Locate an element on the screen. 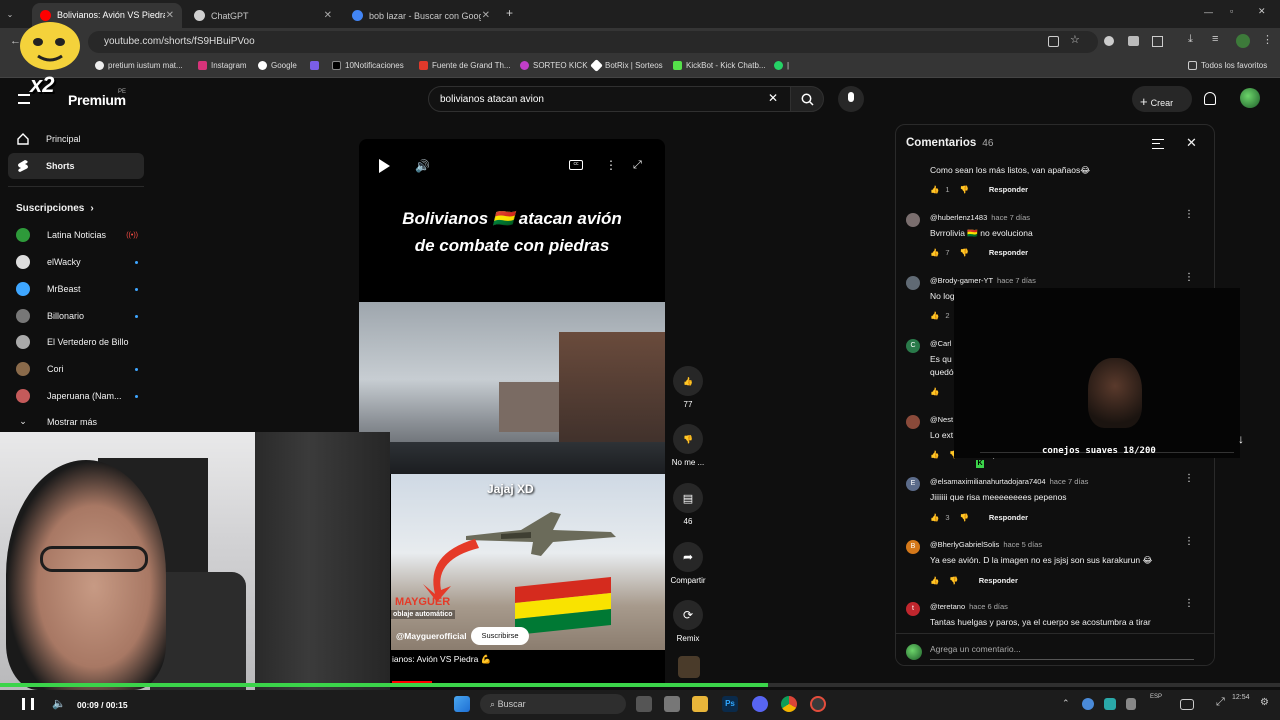 Image resolution: width=1280 pixels, height=720 pixels. bookmark-star-icon: ☆ is located at coordinates (1075, 39).